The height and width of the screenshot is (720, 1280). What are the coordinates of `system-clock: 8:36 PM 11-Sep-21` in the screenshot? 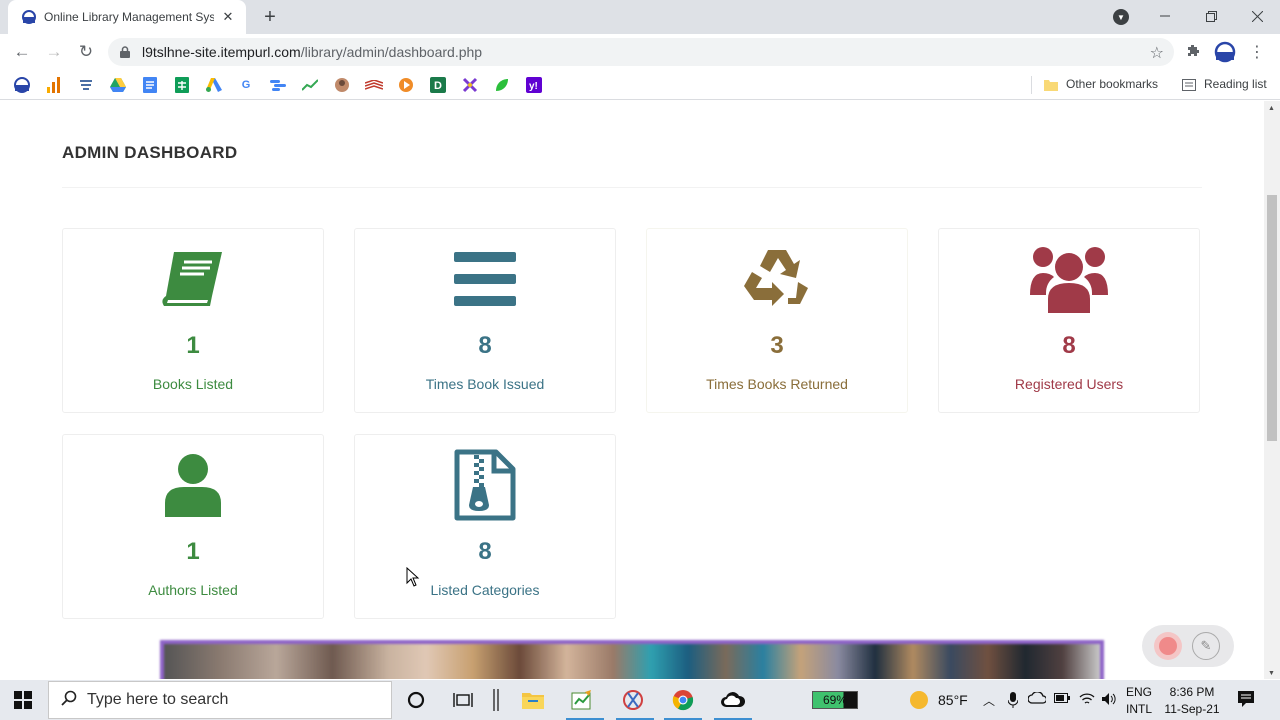 It's located at (1192, 701).